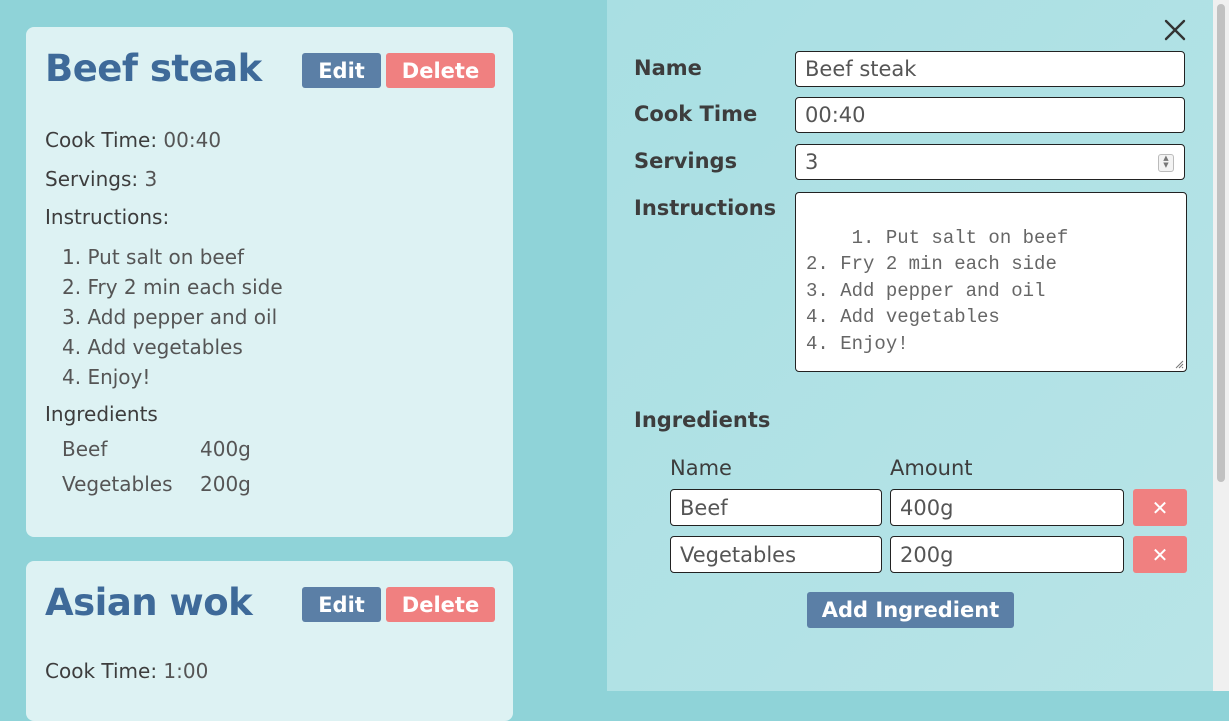  I want to click on cook-time-line: Cook Time: 00:40, so click(133, 140).